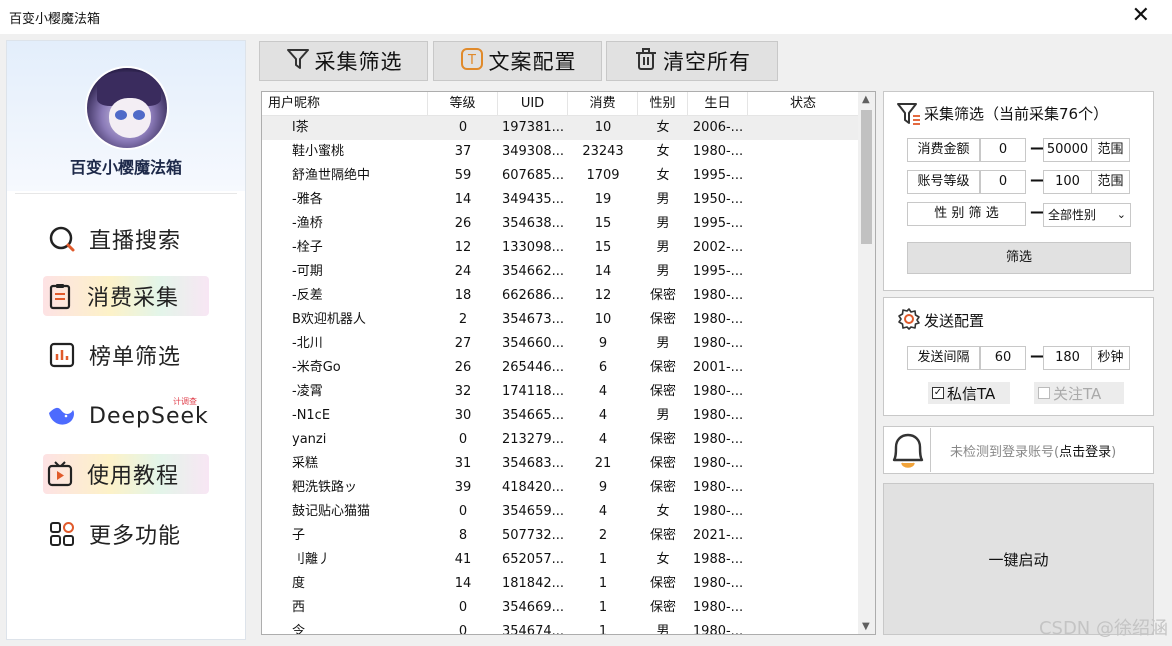 This screenshot has width=1172, height=646. What do you see at coordinates (140, 239) in the screenshot?
I see `sidebar-item-live-search: 直播搜索` at bounding box center [140, 239].